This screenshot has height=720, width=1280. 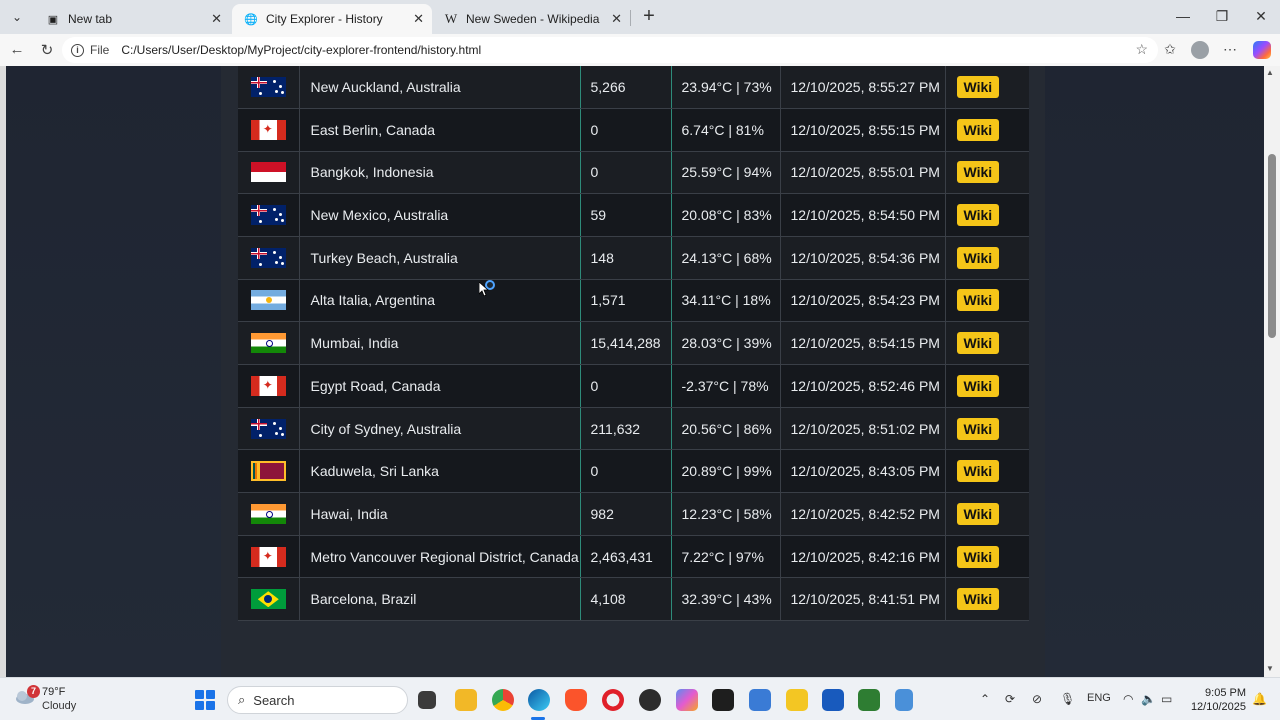 What do you see at coordinates (687, 700) in the screenshot?
I see `copilot-app-icon` at bounding box center [687, 700].